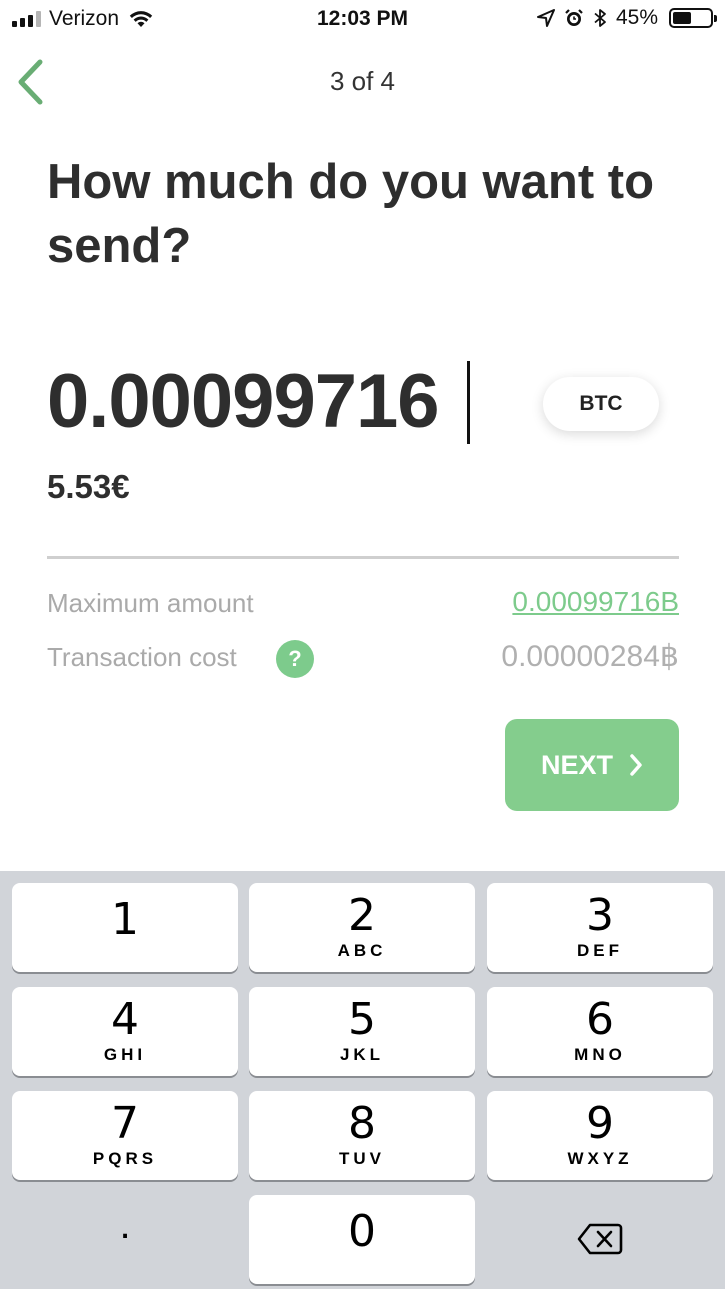 The image size is (725, 1289). I want to click on key-0: 0, so click(362, 1239).